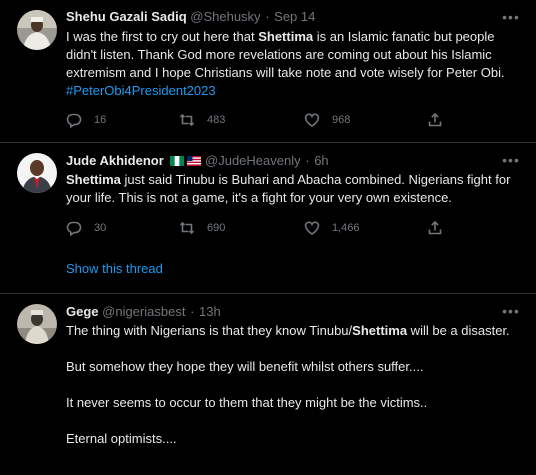  Describe the element at coordinates (281, 228) in the screenshot. I see `tweet-actions: 30 690 1,466` at that location.